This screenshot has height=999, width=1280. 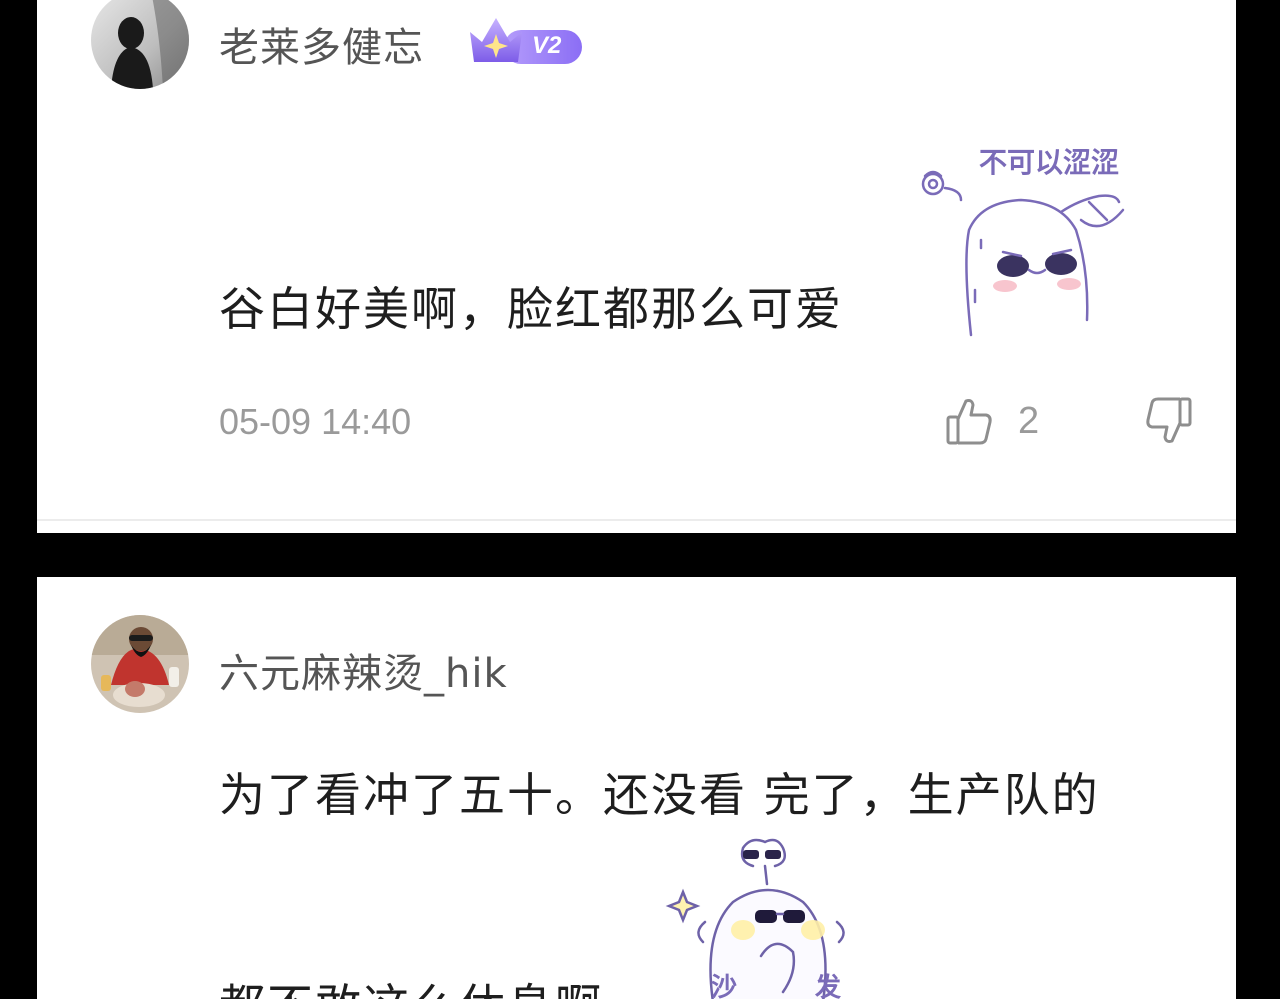 What do you see at coordinates (525, 40) in the screenshot?
I see `vip-badge: V2` at bounding box center [525, 40].